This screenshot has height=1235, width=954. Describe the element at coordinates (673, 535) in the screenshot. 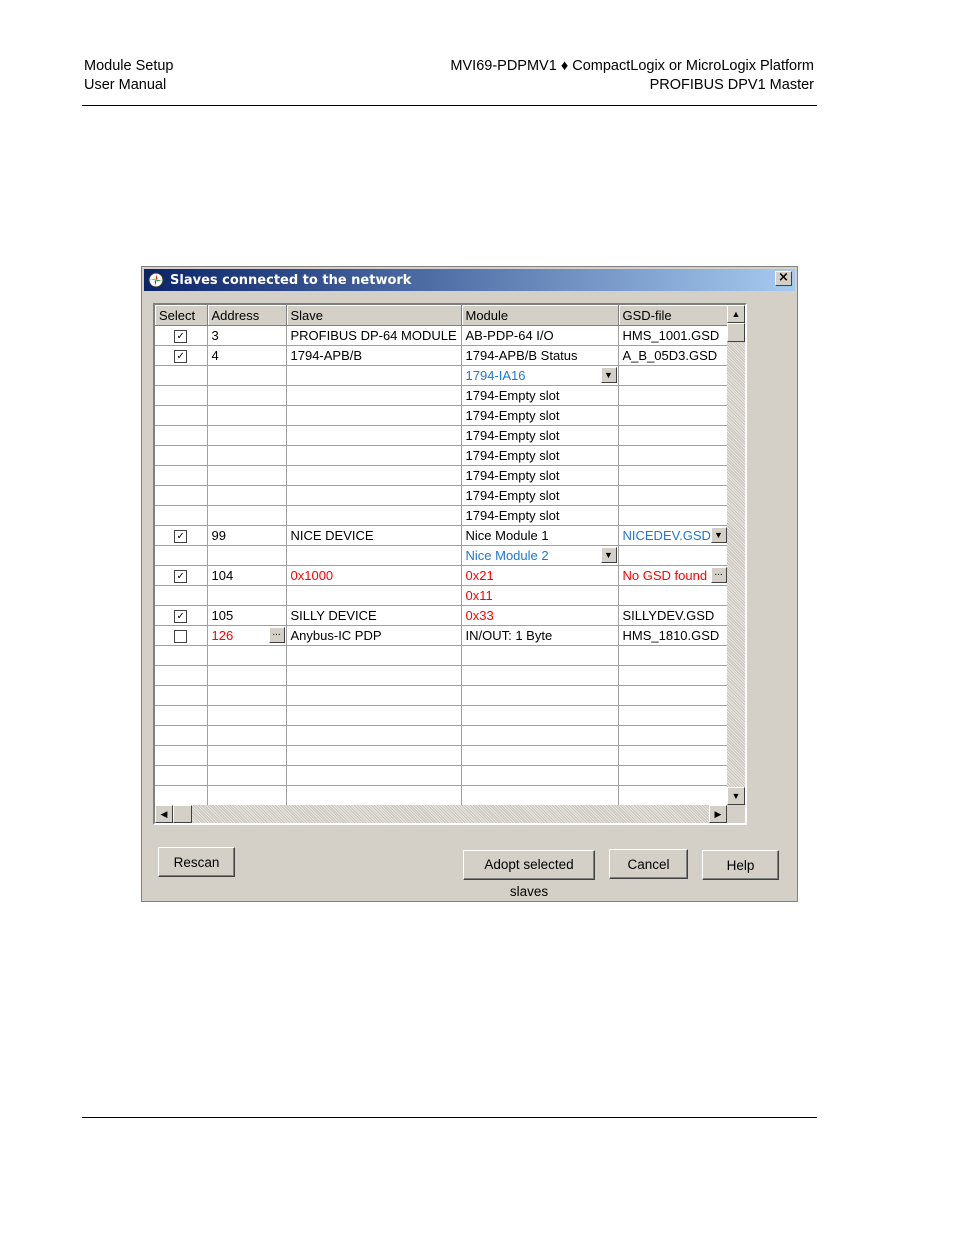

I see `gsd-file-cell: NICEDEV.GSD ▼` at that location.